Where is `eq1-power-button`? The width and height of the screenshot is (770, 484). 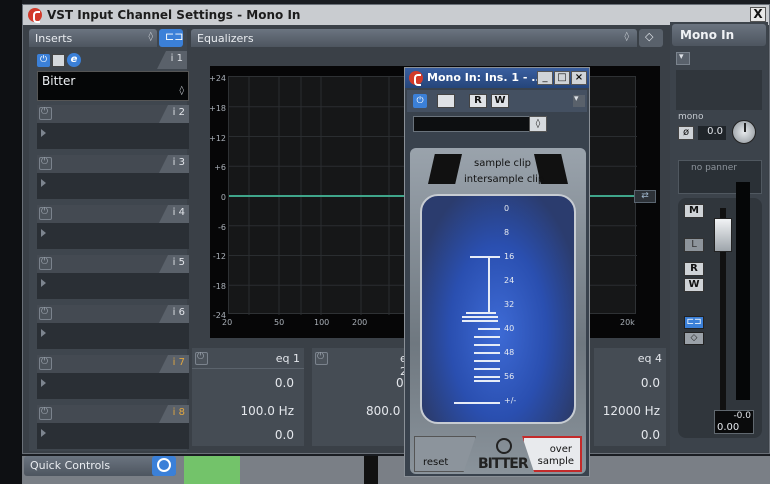 eq1-power-button is located at coordinates (201, 358).